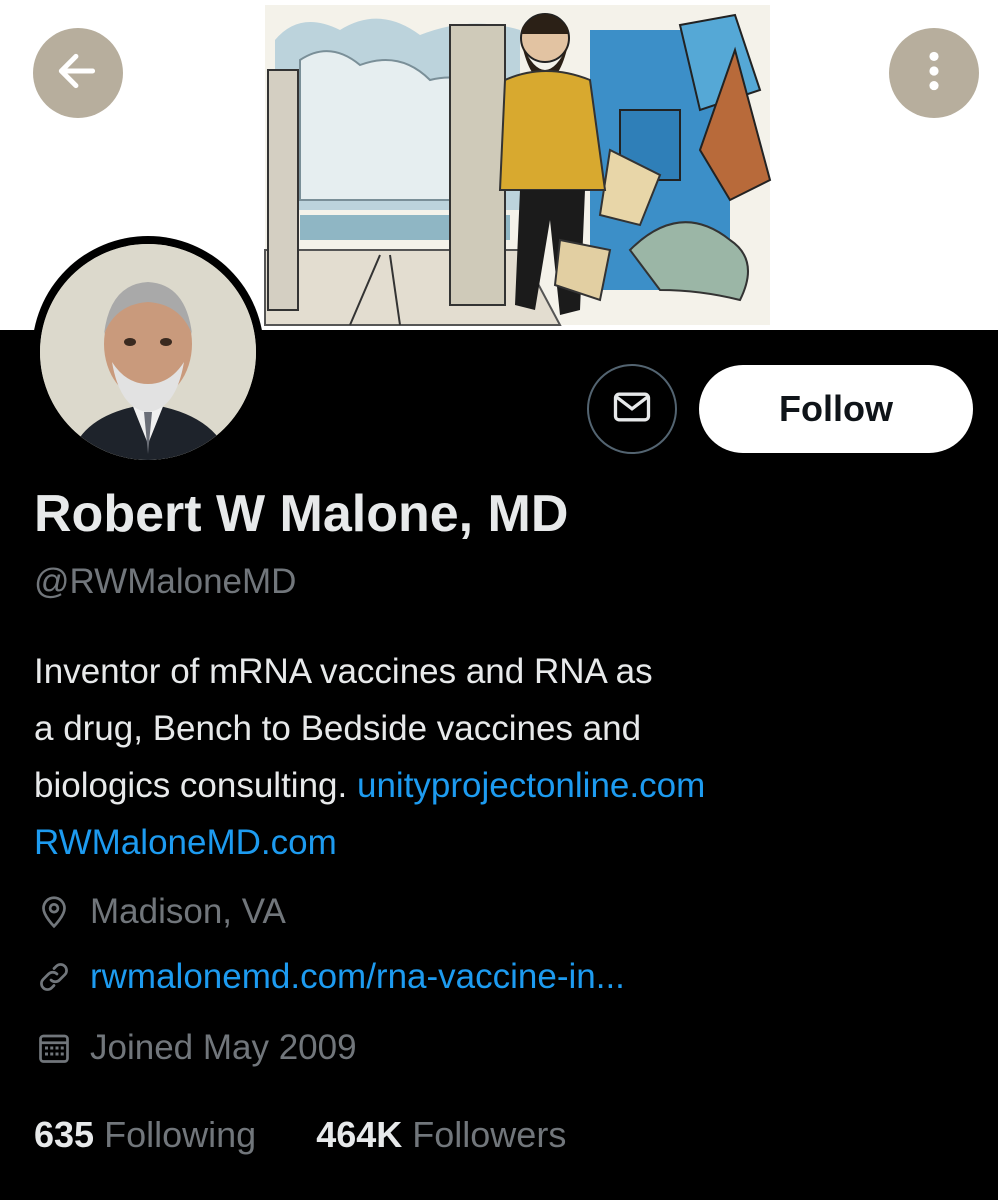  I want to click on follow-button: Follow, so click(836, 409).